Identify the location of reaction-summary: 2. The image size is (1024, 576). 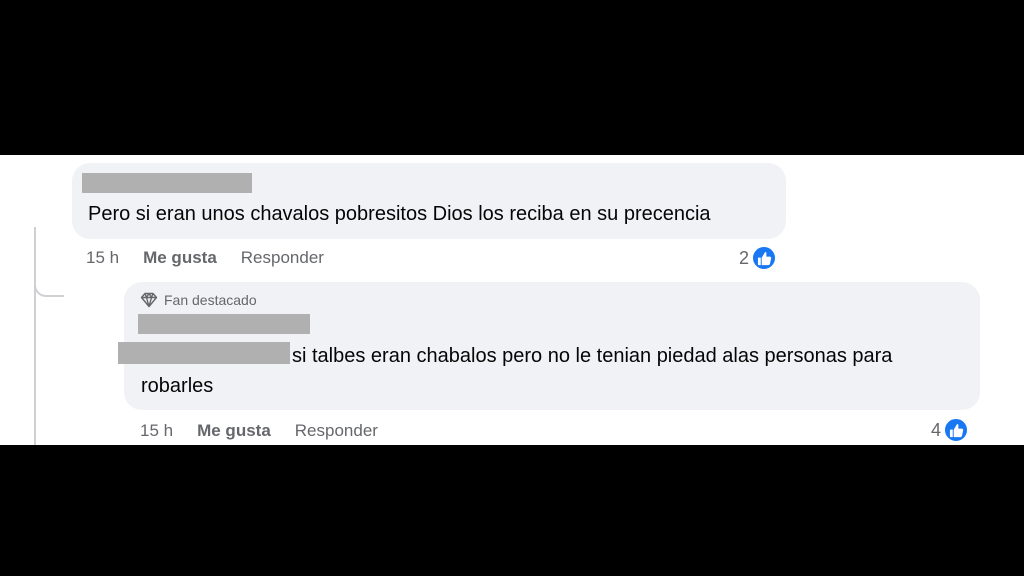
(758, 258).